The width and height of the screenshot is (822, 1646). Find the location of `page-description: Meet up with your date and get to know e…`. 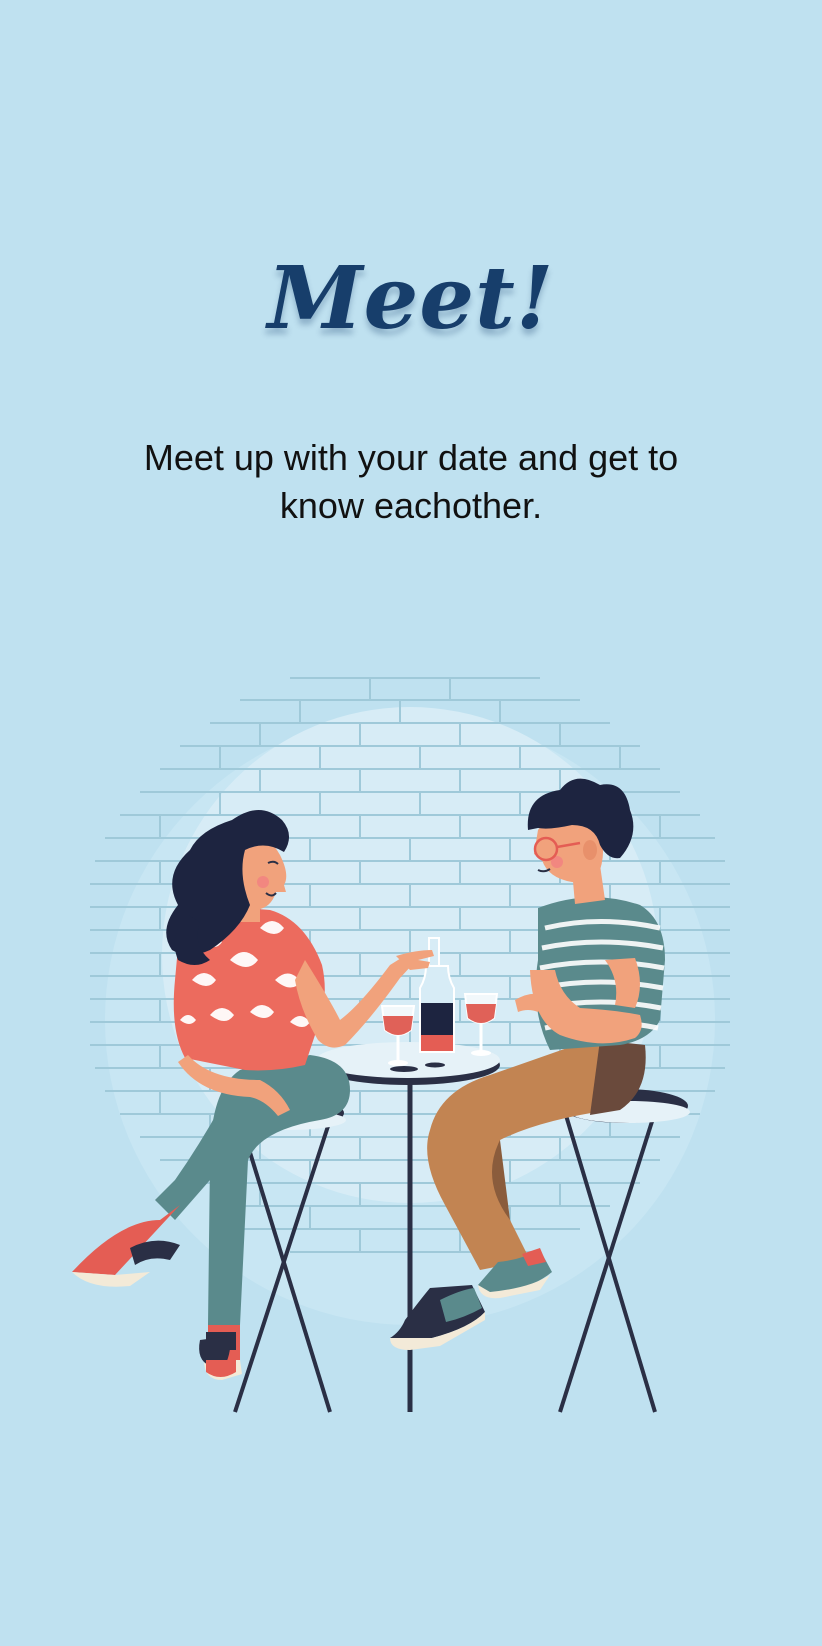

page-description: Meet up with your date and get to know e… is located at coordinates (411, 481).